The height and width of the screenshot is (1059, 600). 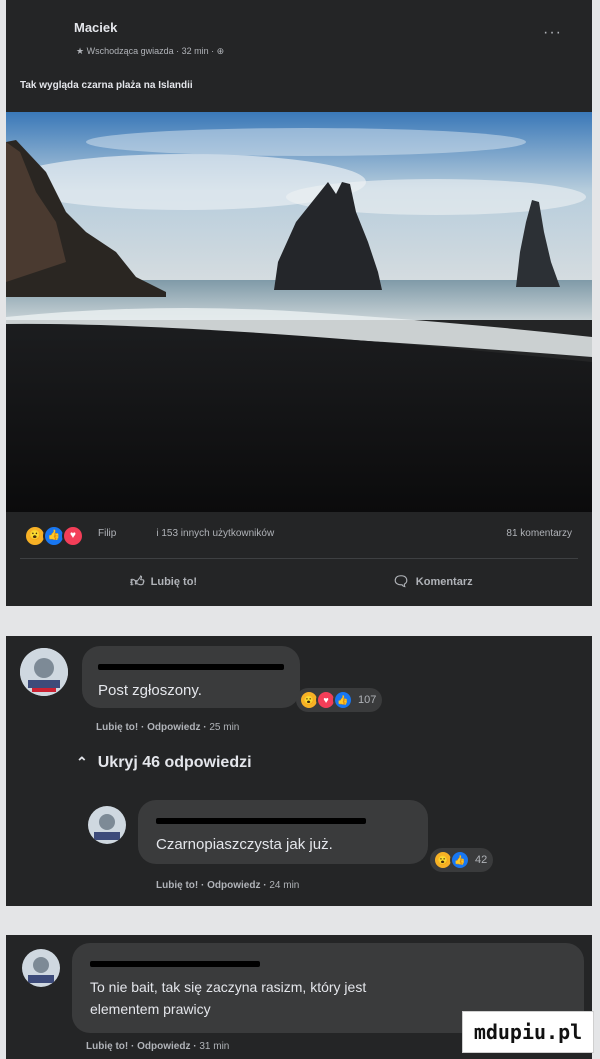 I want to click on comment-reactions: 😮 ♥ 👍 107, so click(x=339, y=700).